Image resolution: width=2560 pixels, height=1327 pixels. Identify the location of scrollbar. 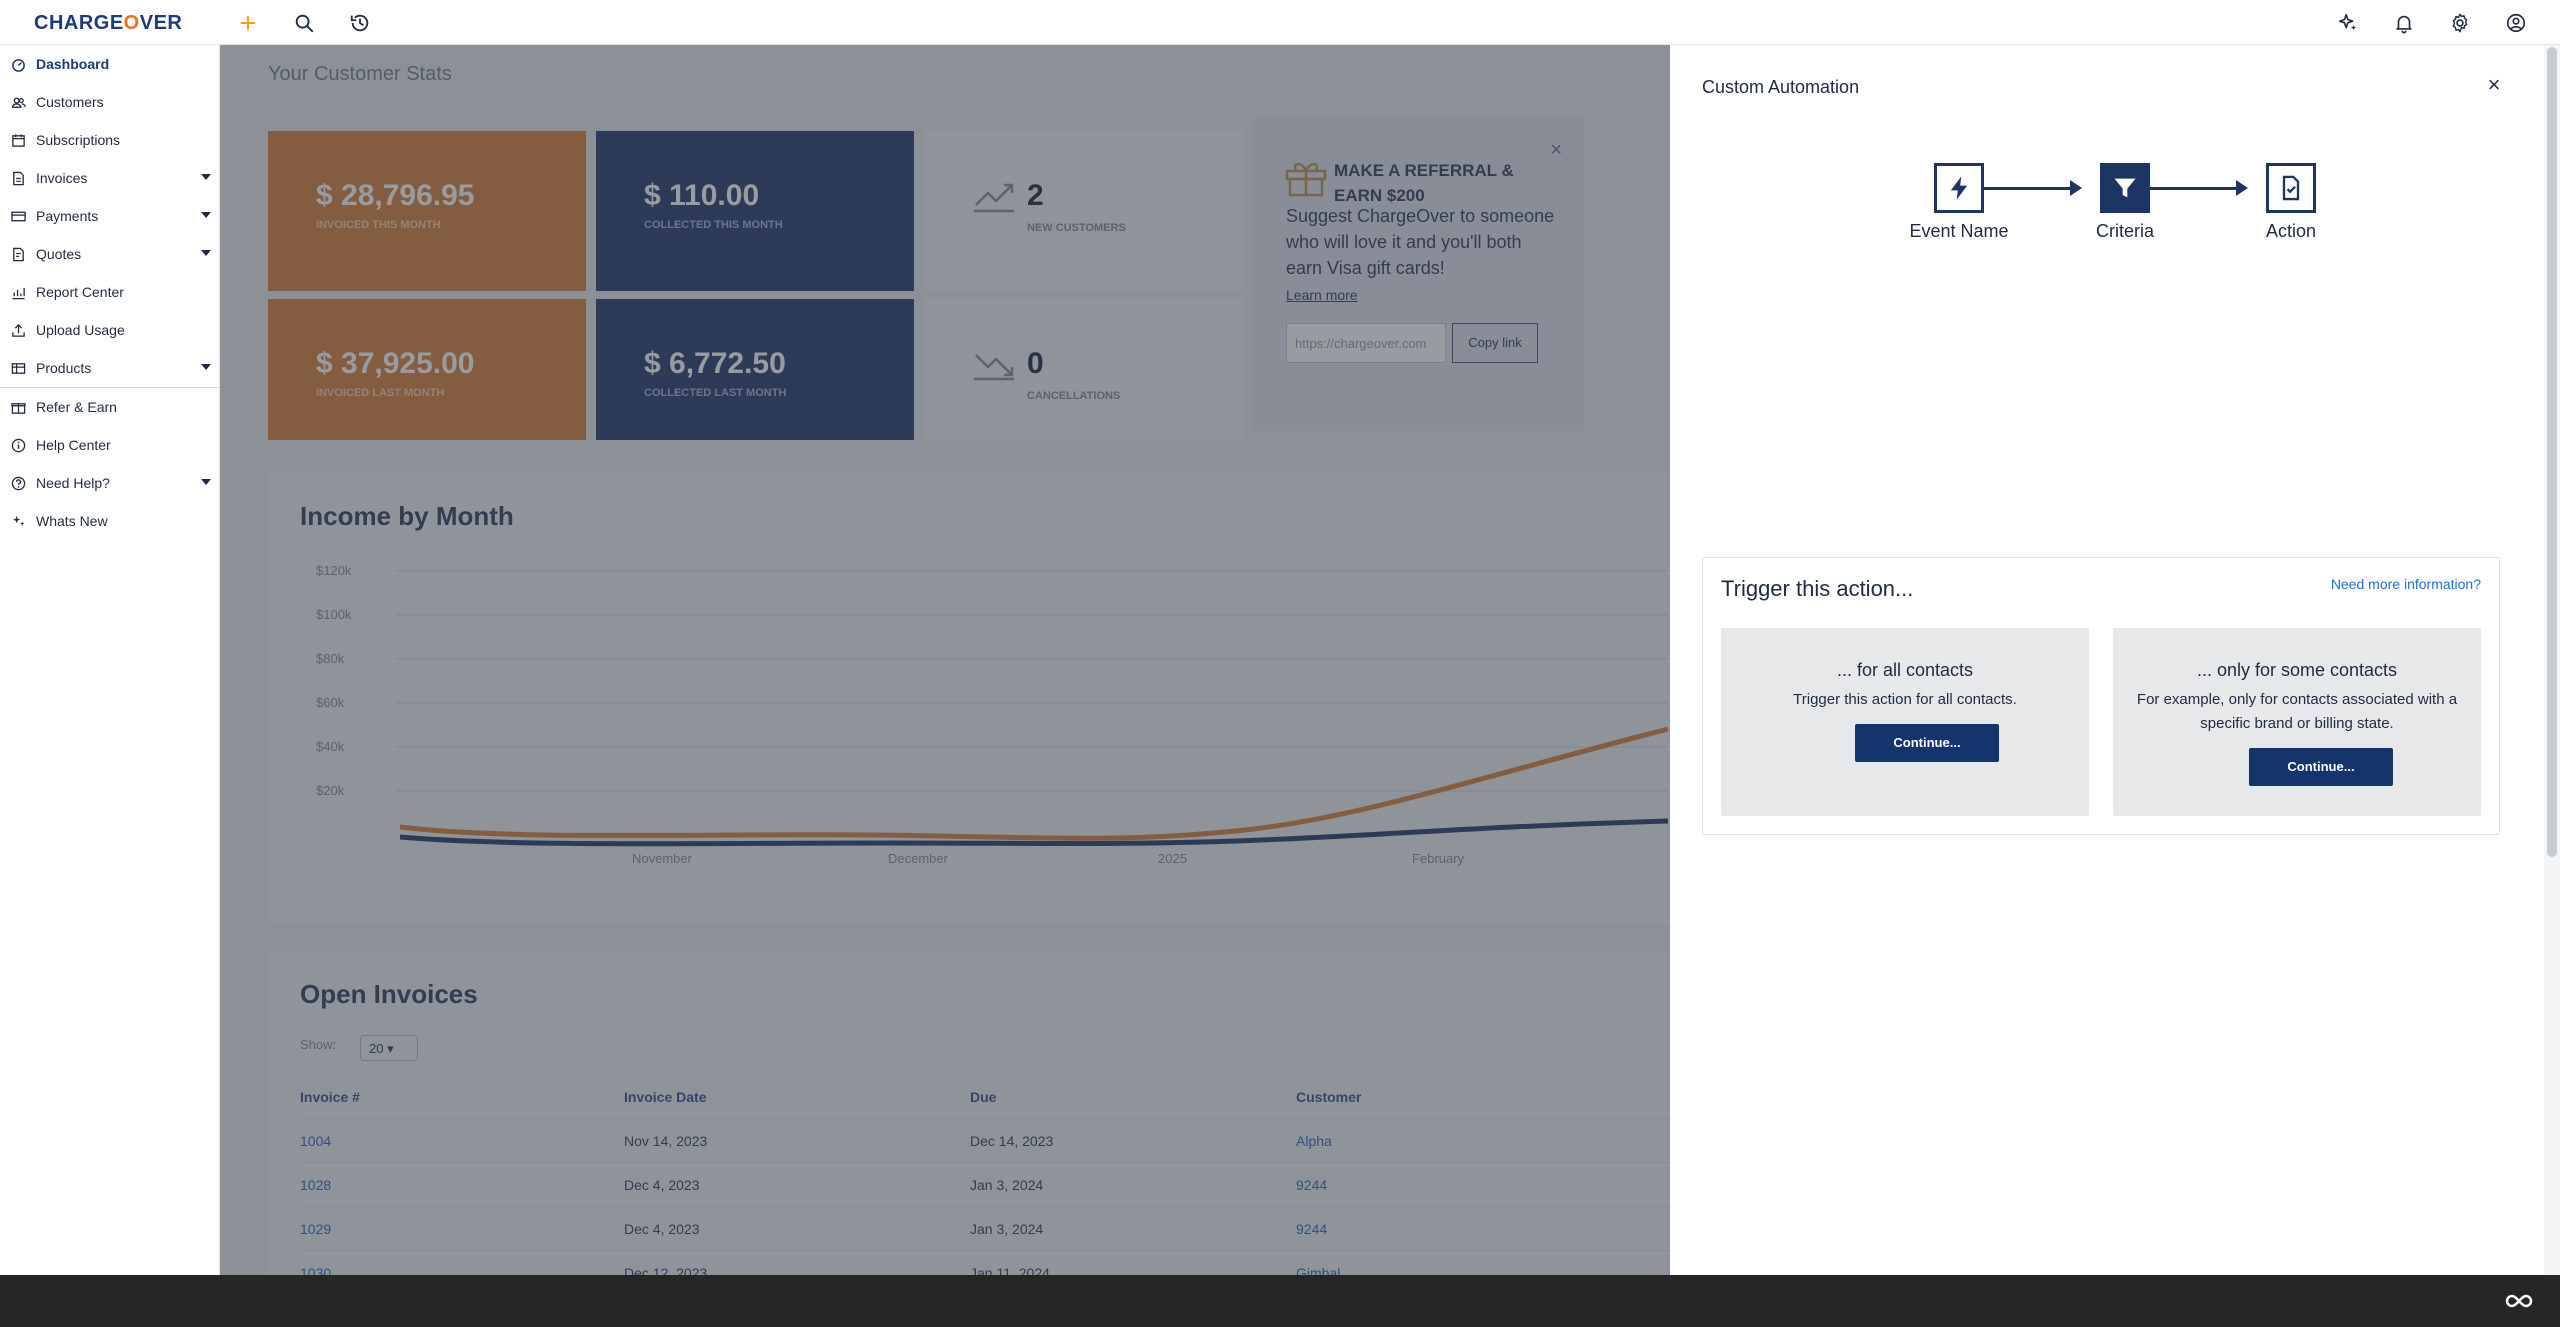
(2552, 660).